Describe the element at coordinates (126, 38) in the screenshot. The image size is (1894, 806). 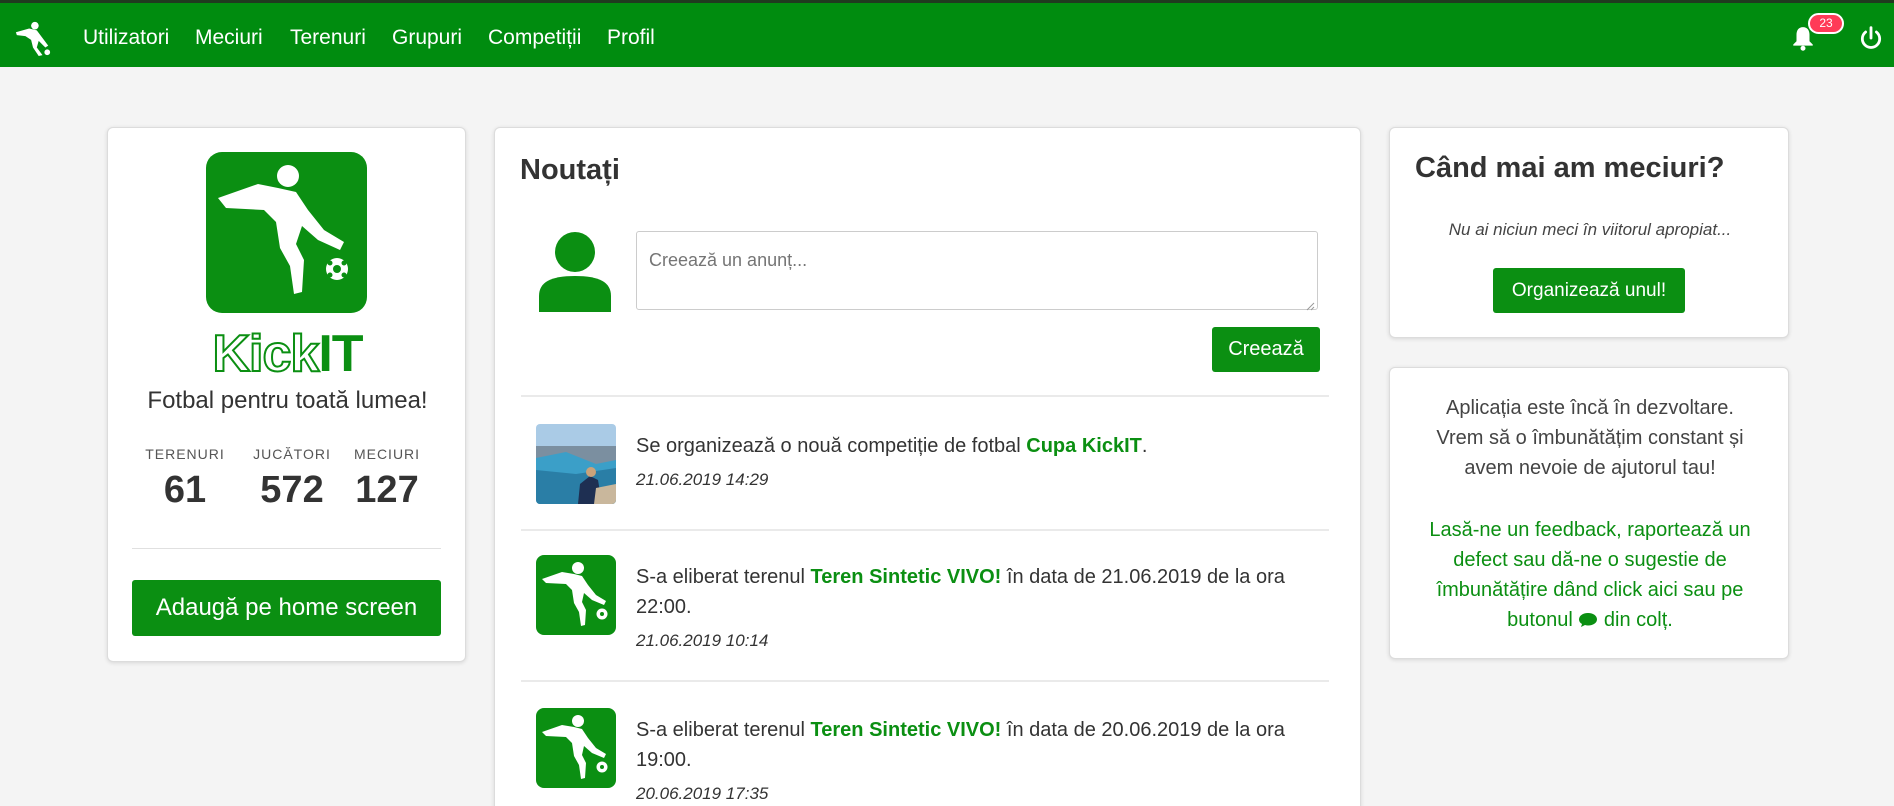
I see `nav-utilizatori: Utilizatori` at that location.